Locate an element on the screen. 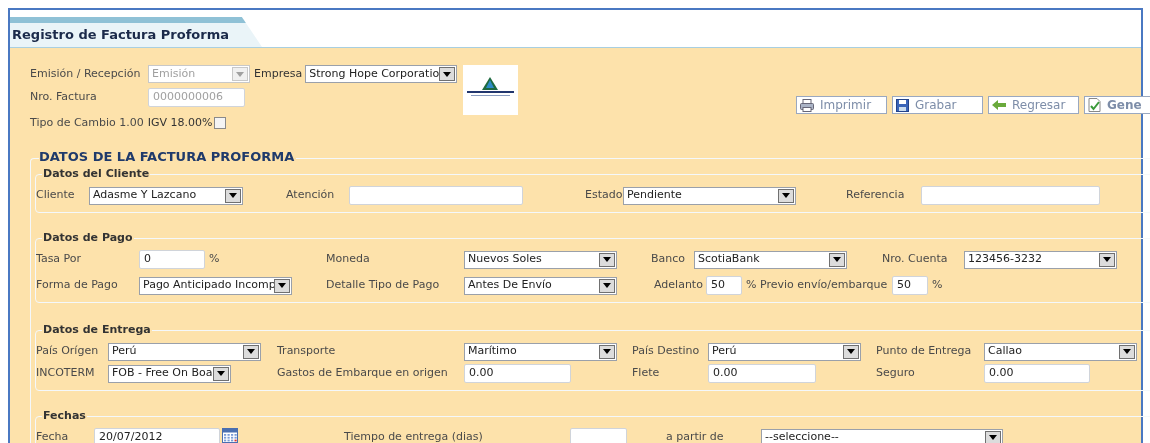 The width and height of the screenshot is (1150, 443). field-label: Referencia is located at coordinates (875, 195).